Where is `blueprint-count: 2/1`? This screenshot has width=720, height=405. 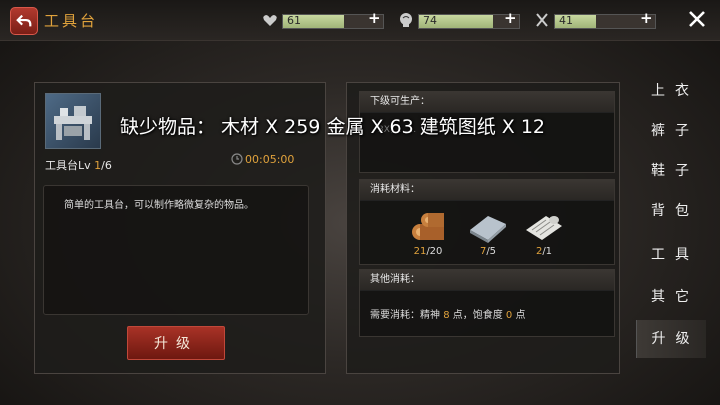 blueprint-count: 2/1 is located at coordinates (544, 251).